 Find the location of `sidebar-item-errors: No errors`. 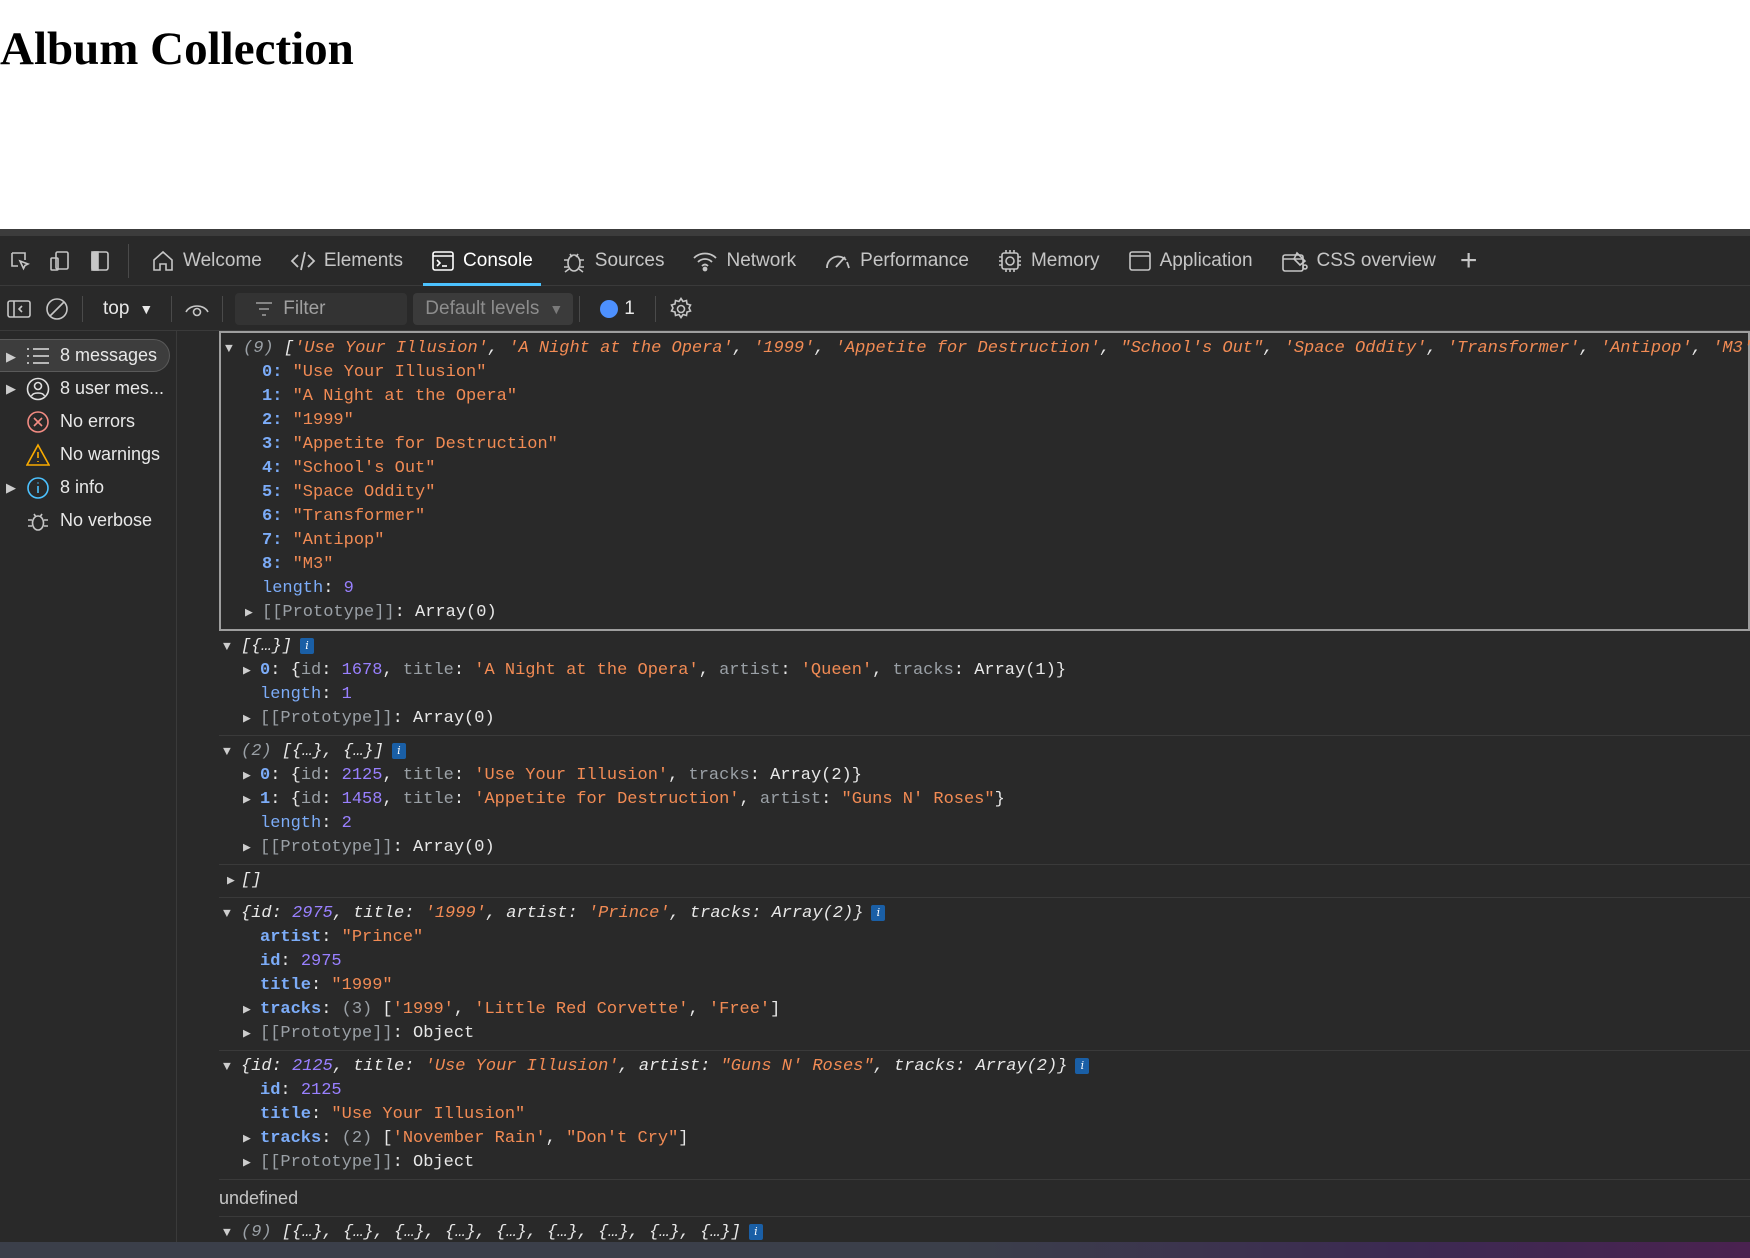

sidebar-item-errors: No errors is located at coordinates (88, 421).